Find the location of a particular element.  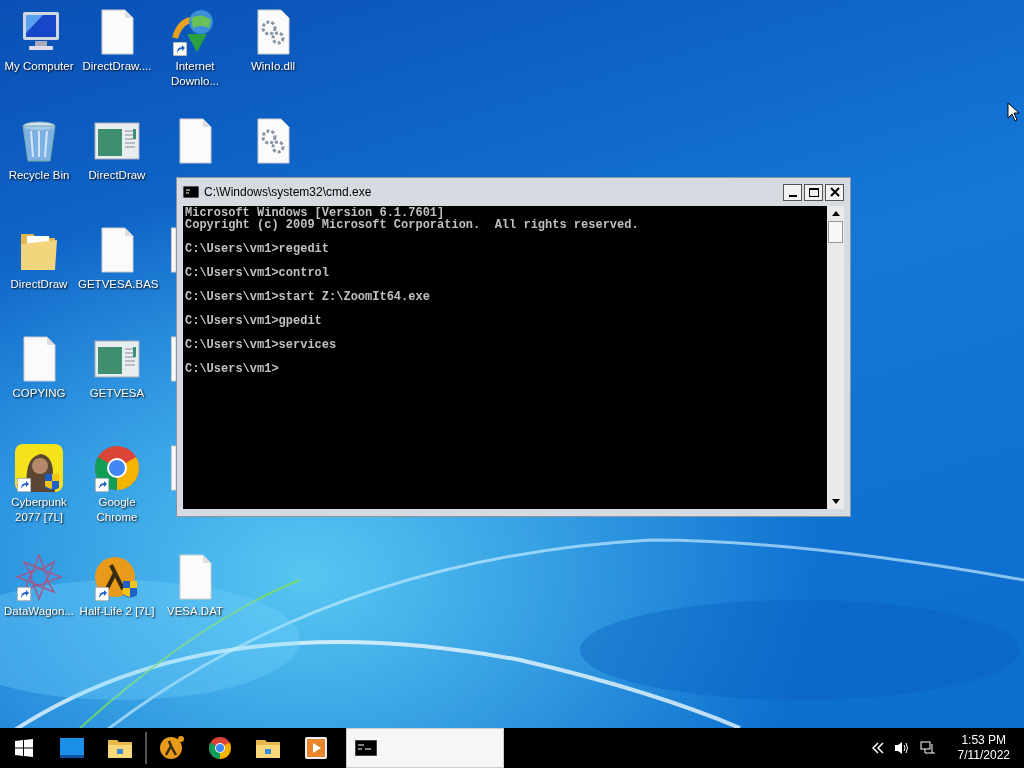

console-line: Copyright (c) 2009 Microsoft Corporation. All rights reserved. is located at coordinates (412, 225).